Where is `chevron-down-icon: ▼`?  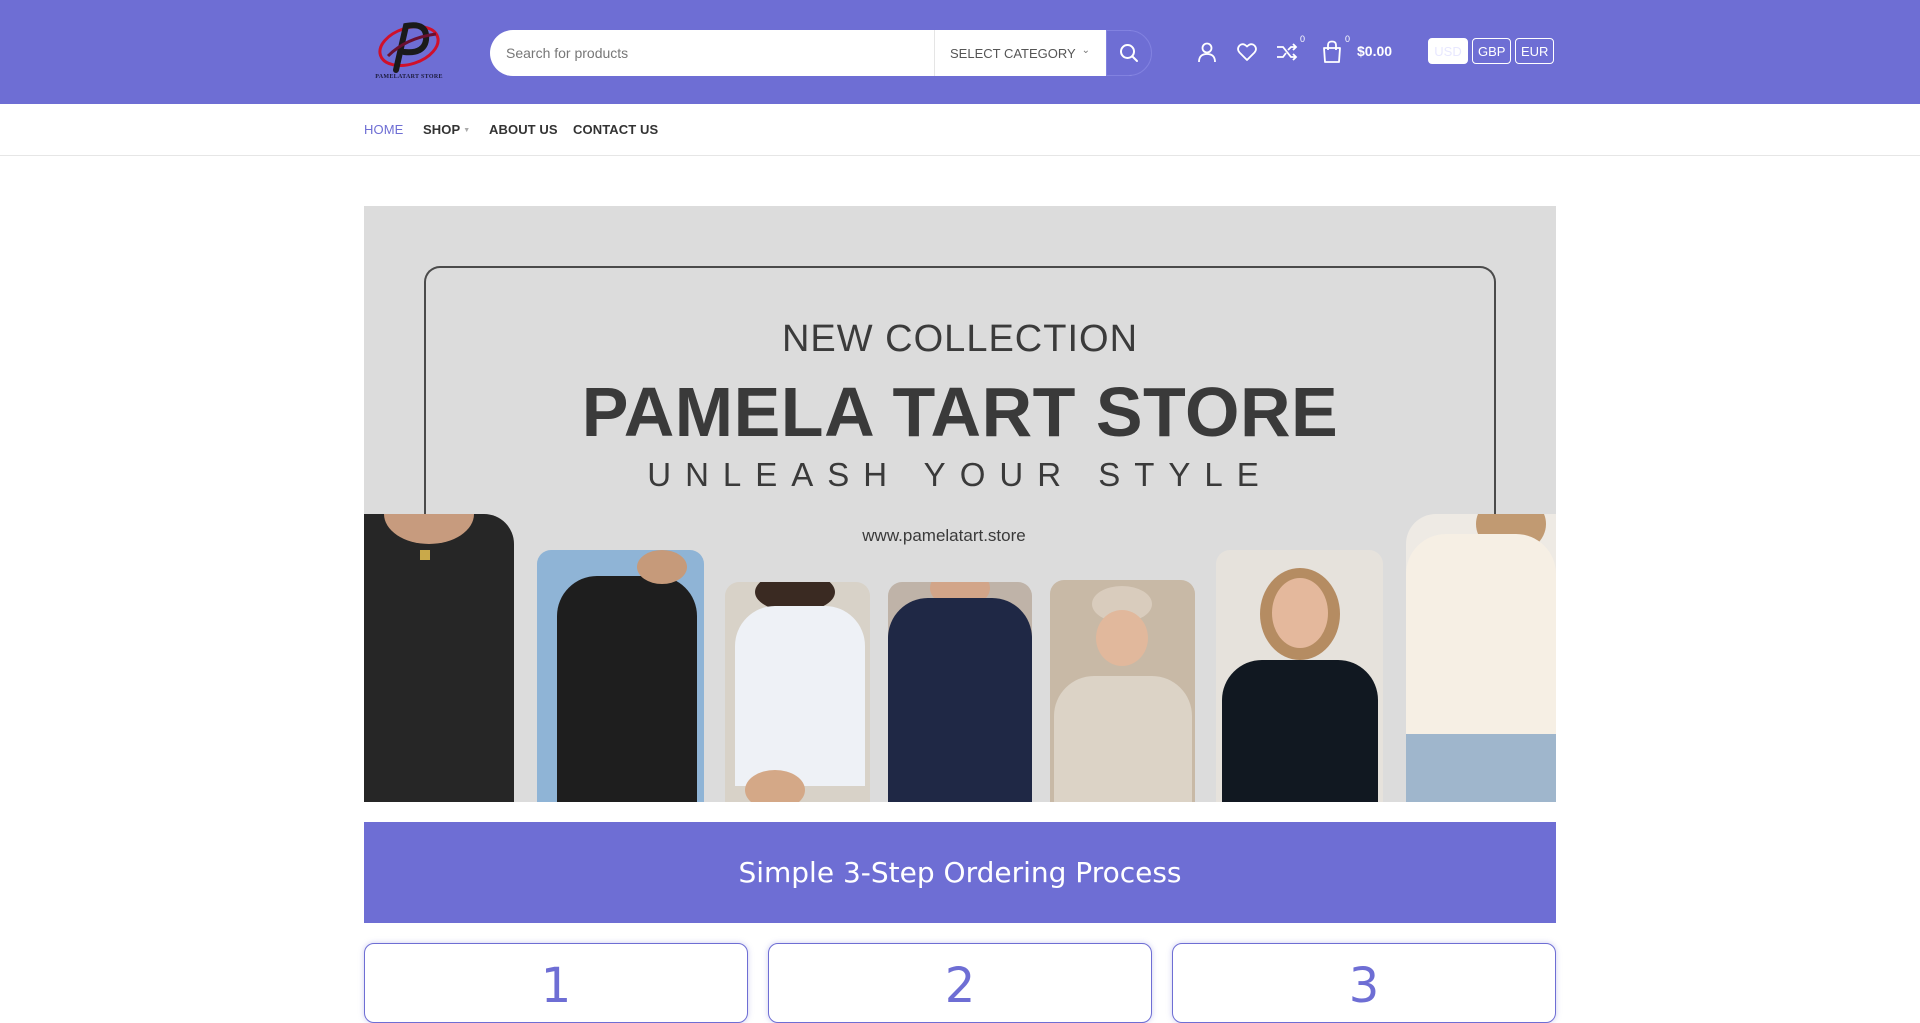 chevron-down-icon: ▼ is located at coordinates (467, 131).